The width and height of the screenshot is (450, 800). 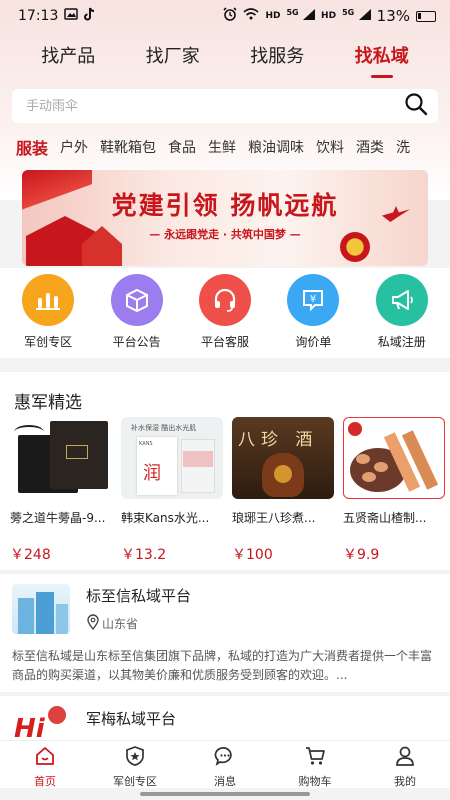 What do you see at coordinates (30, 555) in the screenshot?
I see `product-price: ￥248` at bounding box center [30, 555].